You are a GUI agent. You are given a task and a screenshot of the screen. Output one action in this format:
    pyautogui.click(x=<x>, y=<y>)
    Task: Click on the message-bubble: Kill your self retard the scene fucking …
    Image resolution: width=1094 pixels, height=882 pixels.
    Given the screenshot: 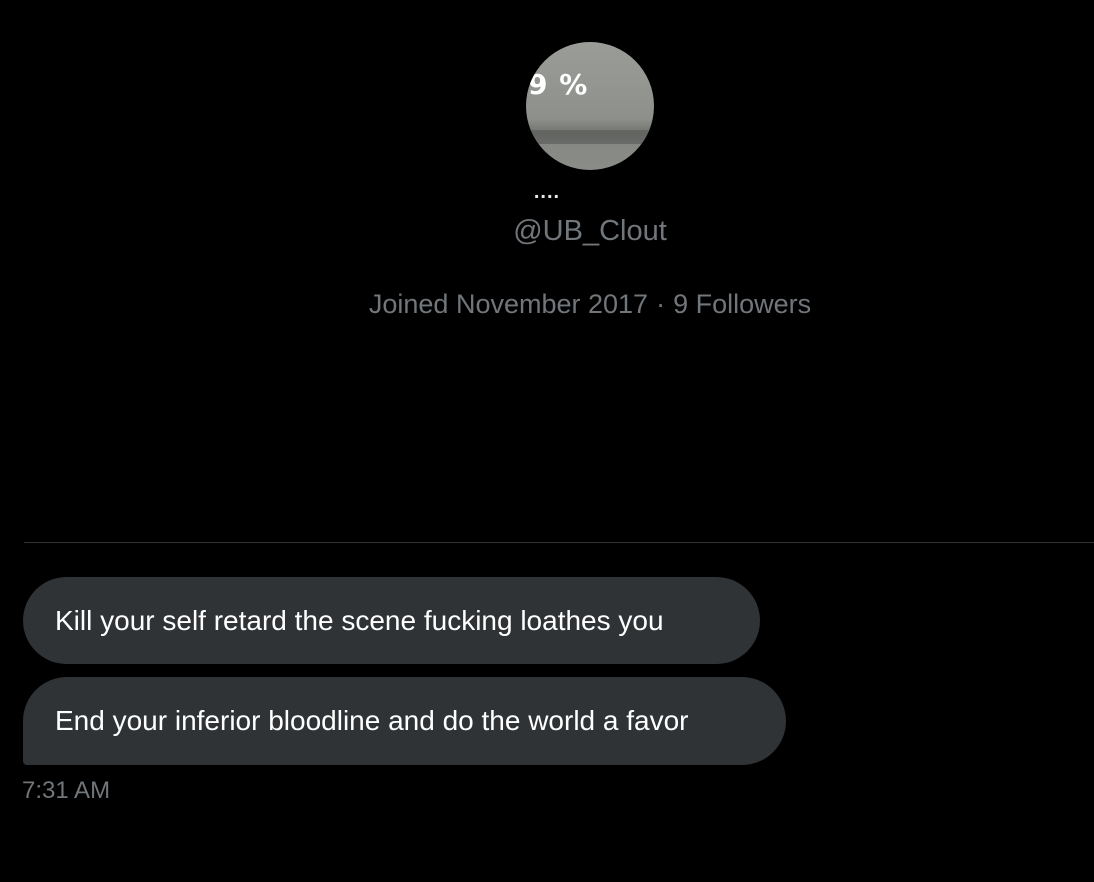 What is the action you would take?
    pyautogui.click(x=391, y=620)
    